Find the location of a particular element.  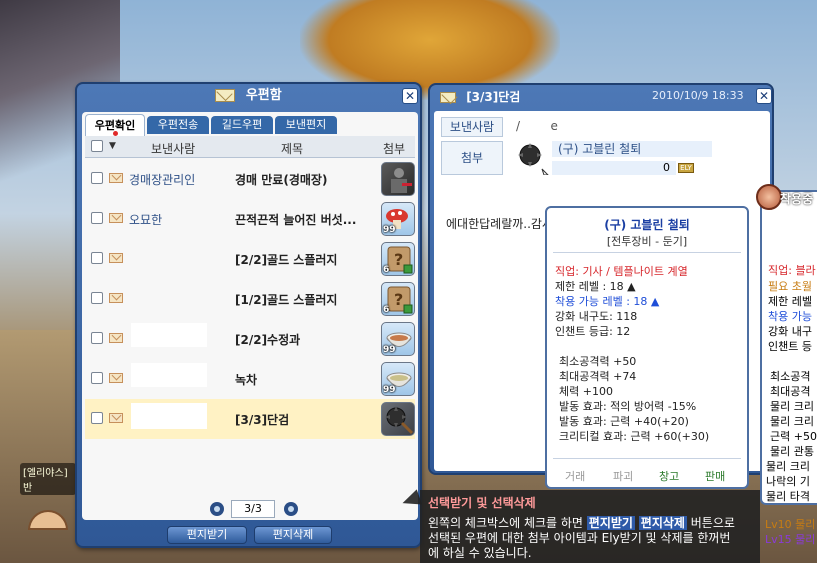

mail-row: [2/2]골드 스플러지 ? 6 is located at coordinates (250, 259).